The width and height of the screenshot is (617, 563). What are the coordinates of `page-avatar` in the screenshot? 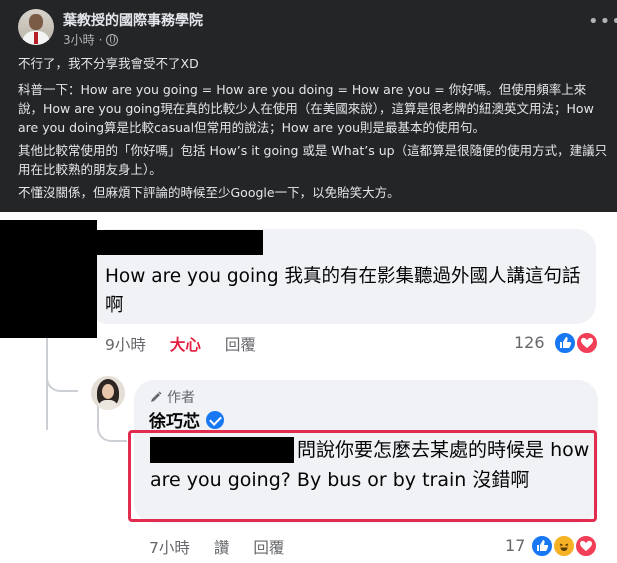 It's located at (36, 27).